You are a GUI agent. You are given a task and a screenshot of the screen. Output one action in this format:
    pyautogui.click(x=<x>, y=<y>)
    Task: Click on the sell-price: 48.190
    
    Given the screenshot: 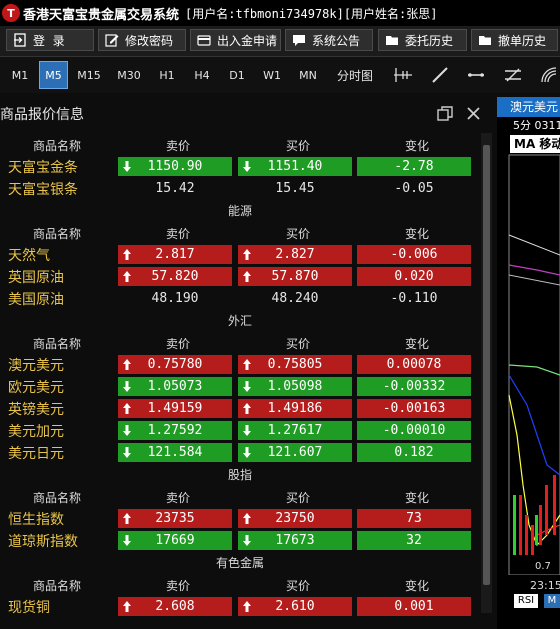 What is the action you would take?
    pyautogui.click(x=175, y=298)
    